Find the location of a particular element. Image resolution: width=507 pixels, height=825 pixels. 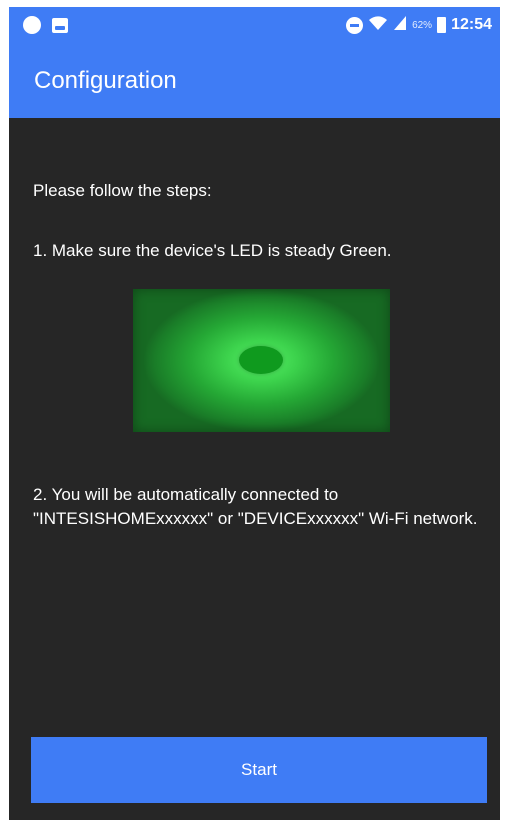

signal-icon is located at coordinates (400, 25).